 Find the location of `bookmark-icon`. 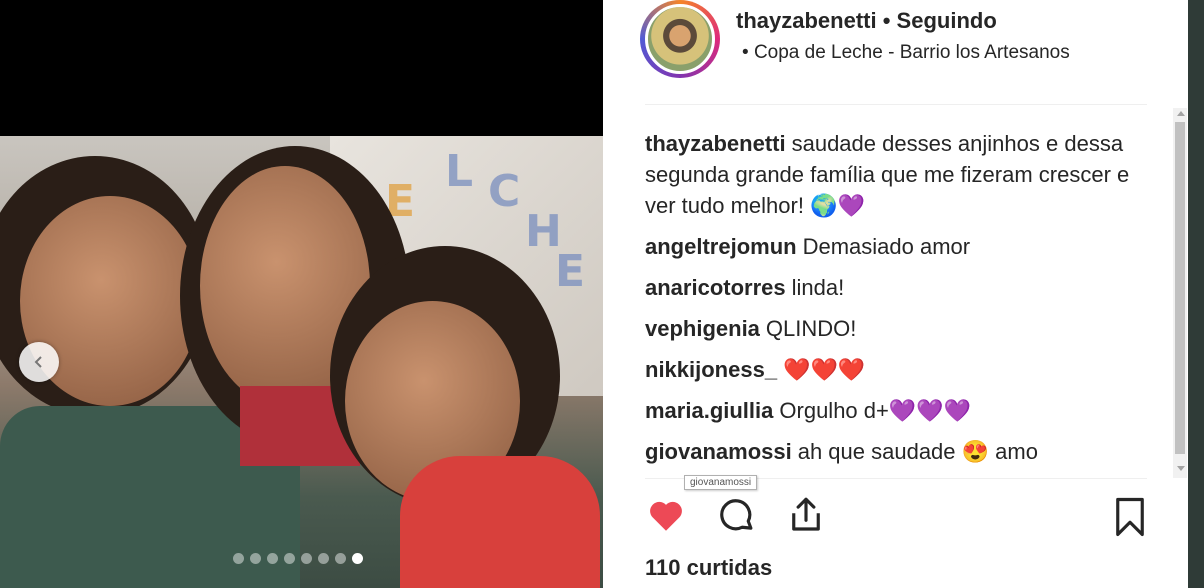

bookmark-icon is located at coordinates (1130, 517).